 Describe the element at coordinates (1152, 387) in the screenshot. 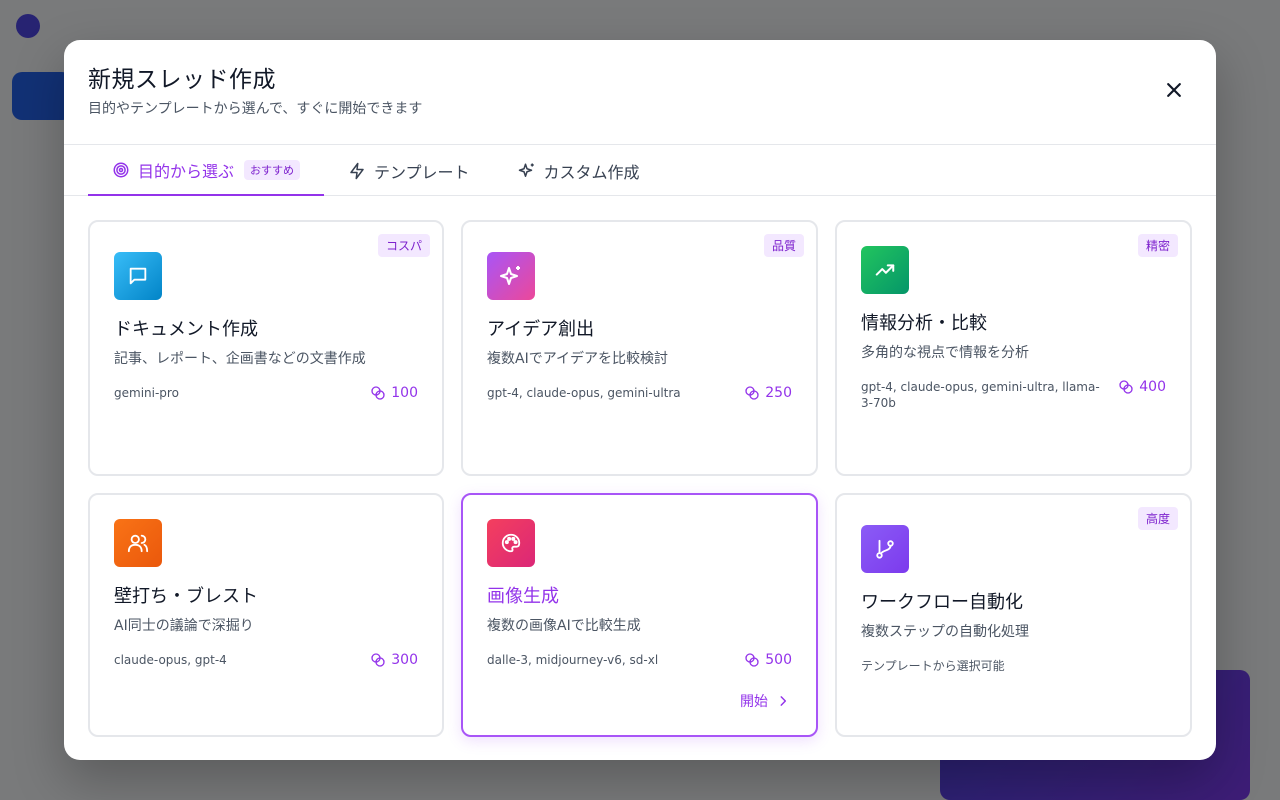

I see `credit-value: 400` at that location.